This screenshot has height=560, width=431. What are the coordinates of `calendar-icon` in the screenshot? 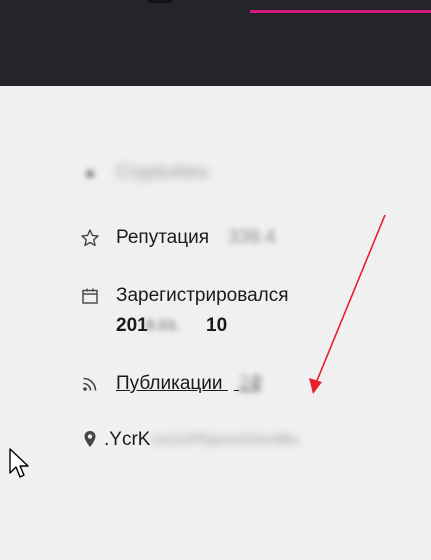 It's located at (90, 296).